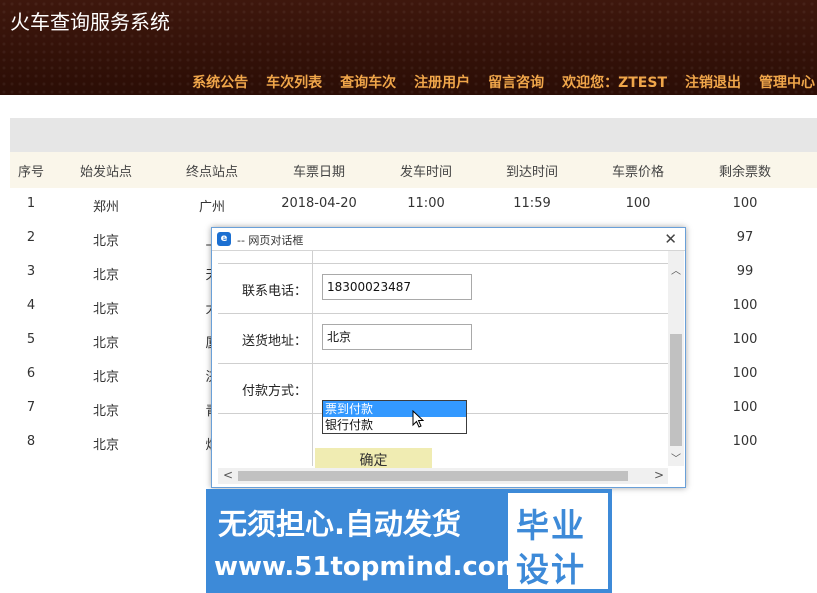  Describe the element at coordinates (319, 172) in the screenshot. I see `column-header: 车票日期` at that location.